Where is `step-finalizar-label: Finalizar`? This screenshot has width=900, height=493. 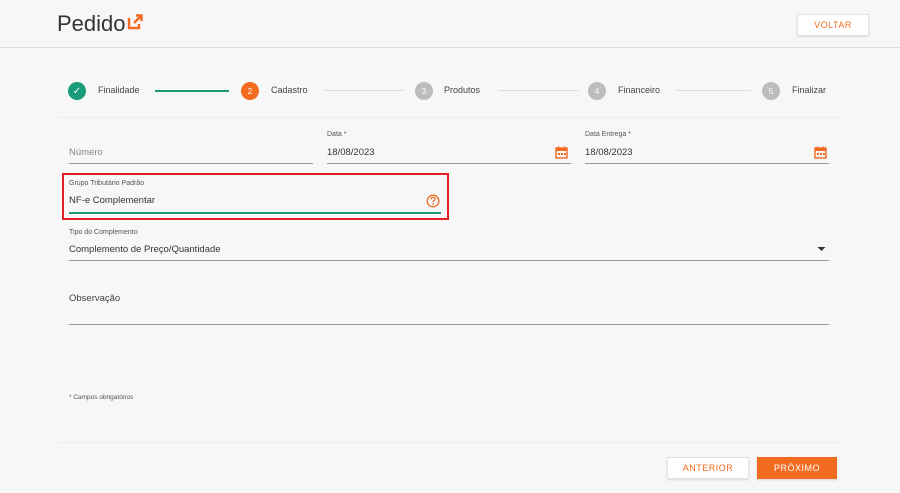 step-finalizar-label: Finalizar is located at coordinates (809, 90).